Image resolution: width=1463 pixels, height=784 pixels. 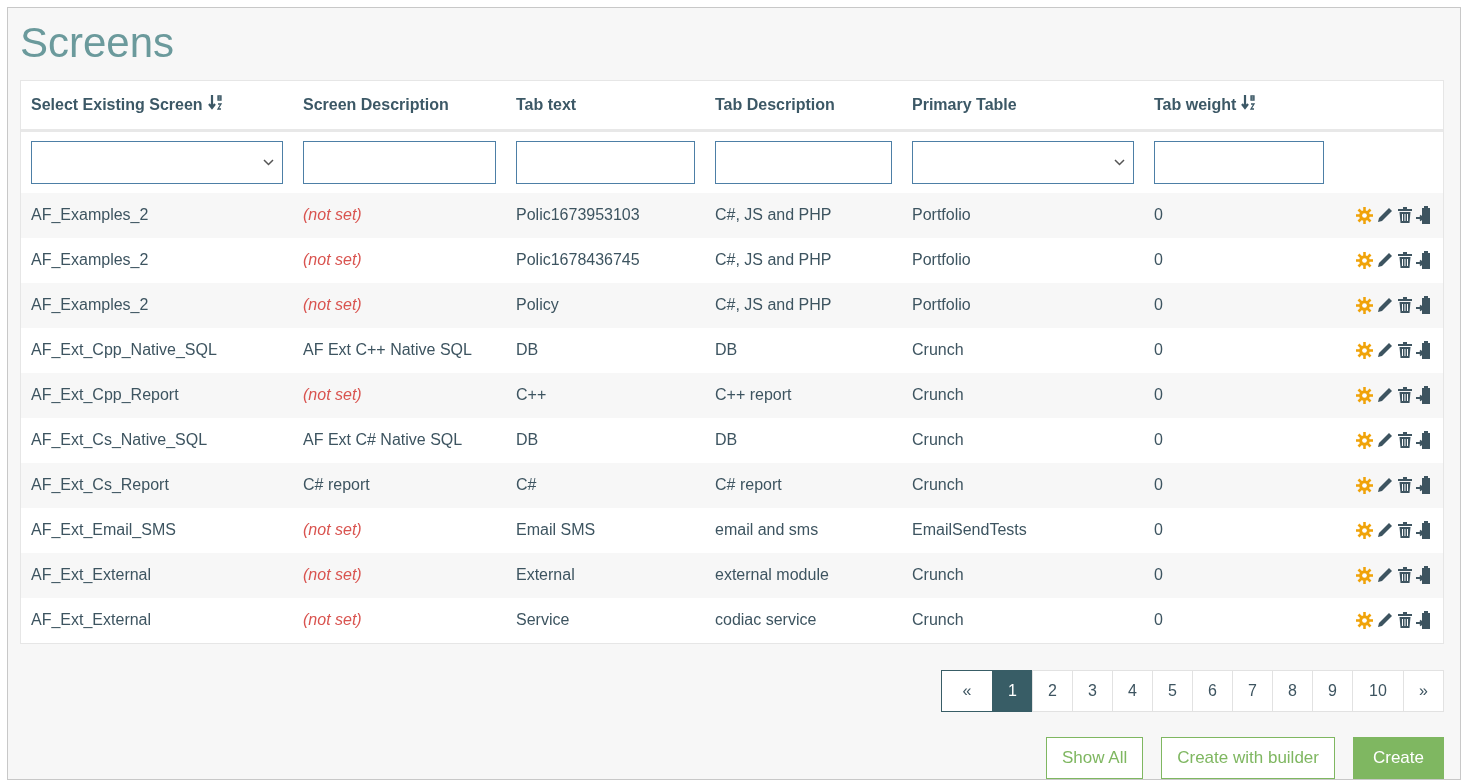 I want to click on page-link: 2, so click(x=1052, y=690).